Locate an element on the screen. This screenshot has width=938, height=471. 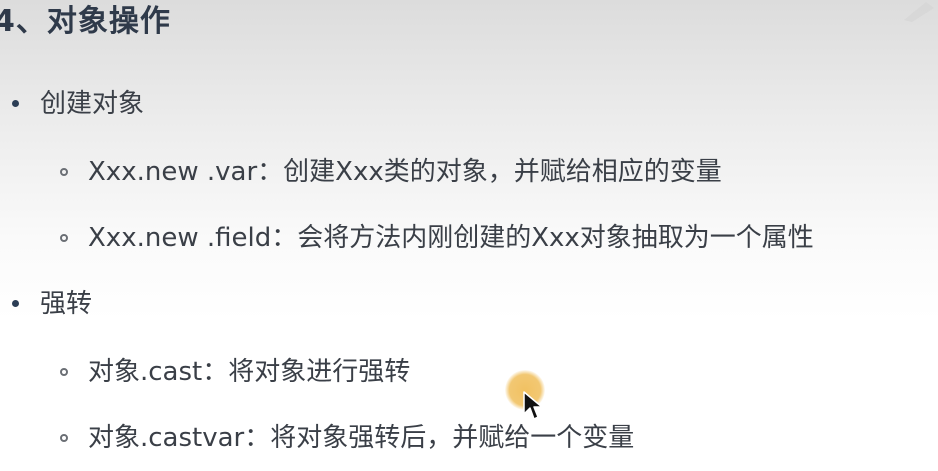
list-item: Xxx.new .field：会将方法内刚创建的Xxx对象抽取为一个属性 is located at coordinates (451, 238).